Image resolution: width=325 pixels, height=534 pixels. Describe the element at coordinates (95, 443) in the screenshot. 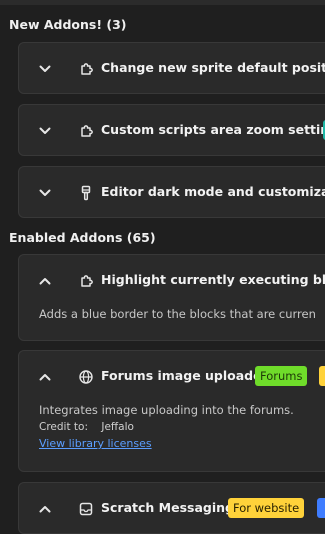

I see `view-library-licenses-link: View library licenses` at that location.